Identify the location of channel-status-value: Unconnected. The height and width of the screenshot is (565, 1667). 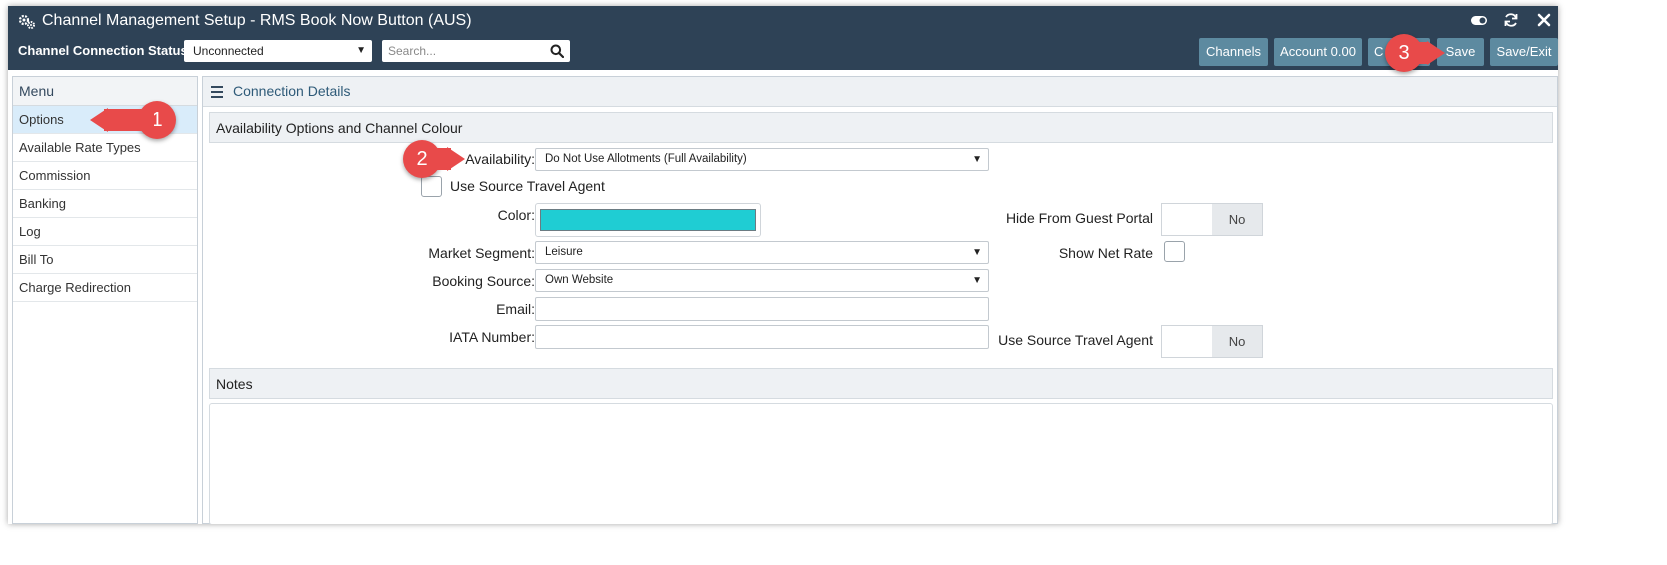
(228, 51).